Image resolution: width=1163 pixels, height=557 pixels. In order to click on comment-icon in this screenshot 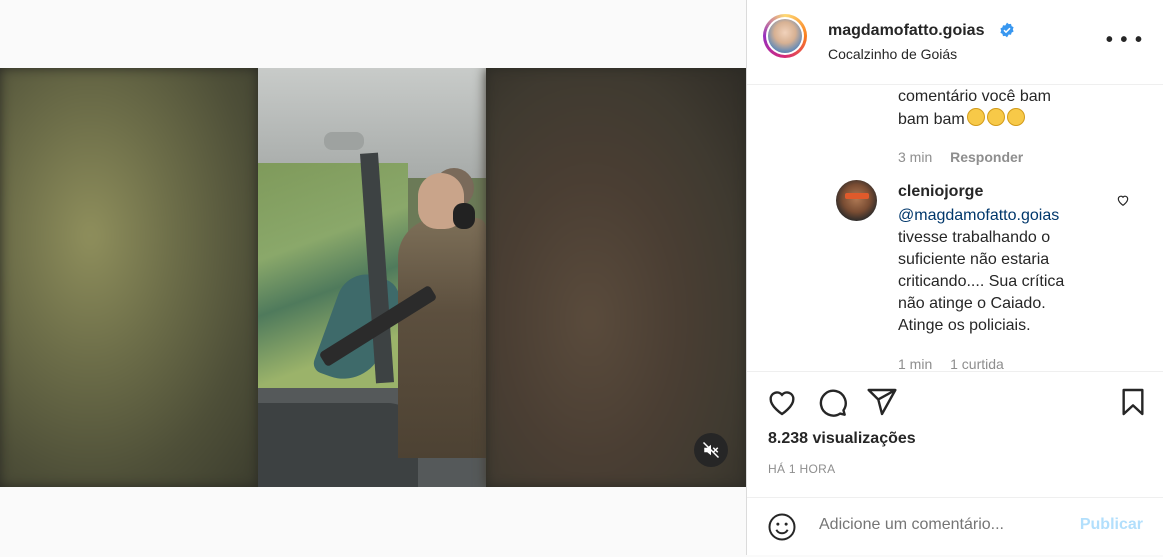, I will do `click(832, 402)`.